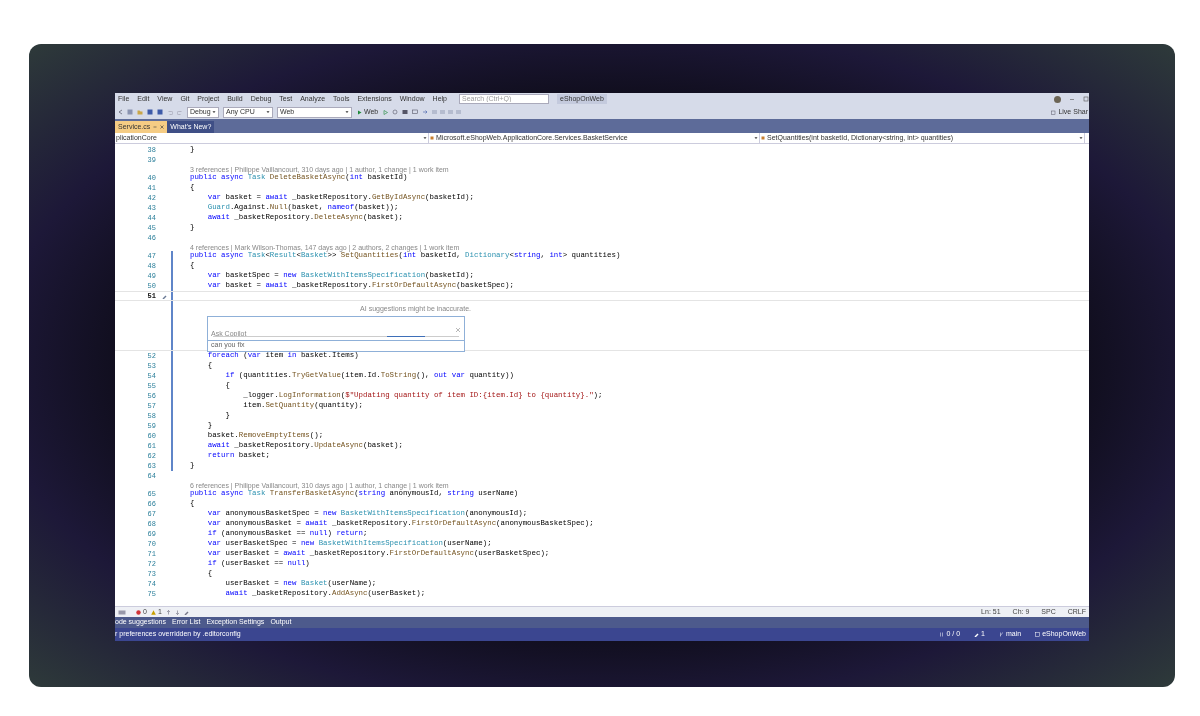 Image resolution: width=1200 pixels, height=716 pixels. I want to click on error-icon, so click(138, 612).